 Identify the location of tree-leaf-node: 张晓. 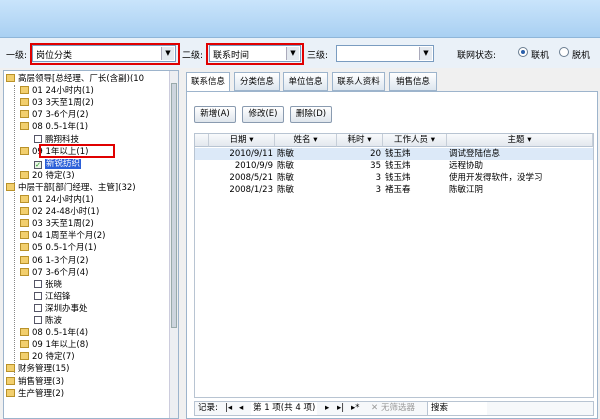
(48, 285).